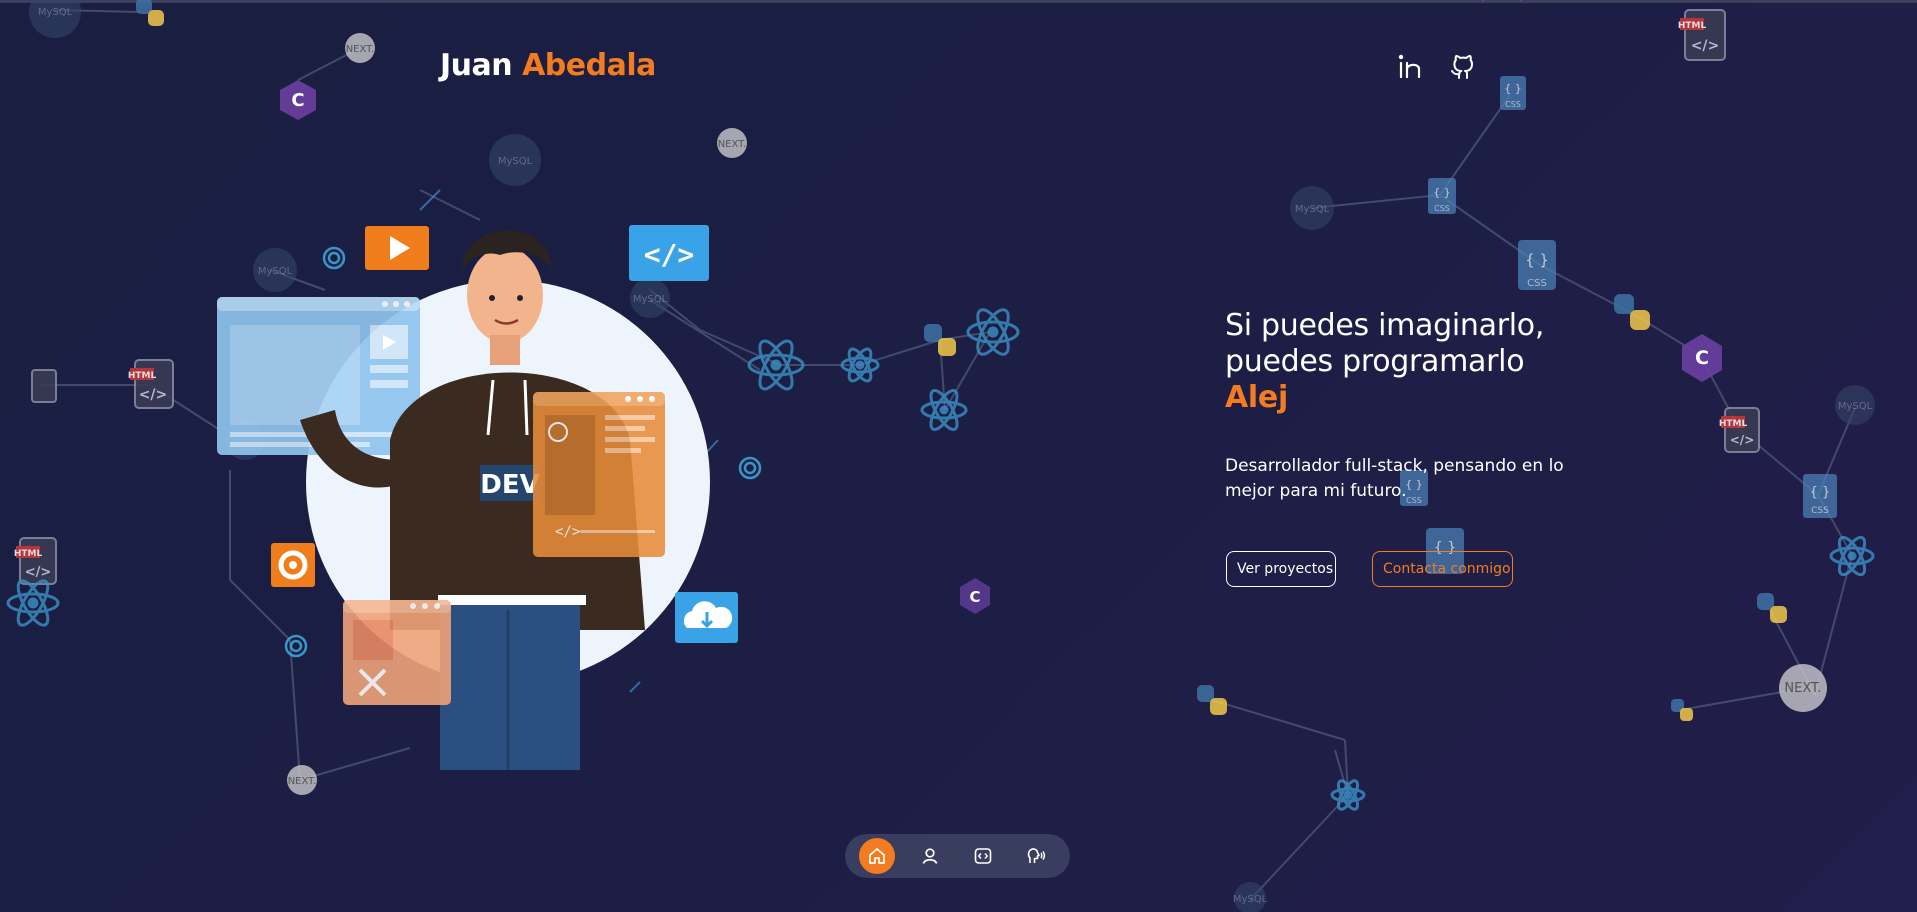 The width and height of the screenshot is (1917, 912). I want to click on brand-logo: Juan Abedala, so click(548, 65).